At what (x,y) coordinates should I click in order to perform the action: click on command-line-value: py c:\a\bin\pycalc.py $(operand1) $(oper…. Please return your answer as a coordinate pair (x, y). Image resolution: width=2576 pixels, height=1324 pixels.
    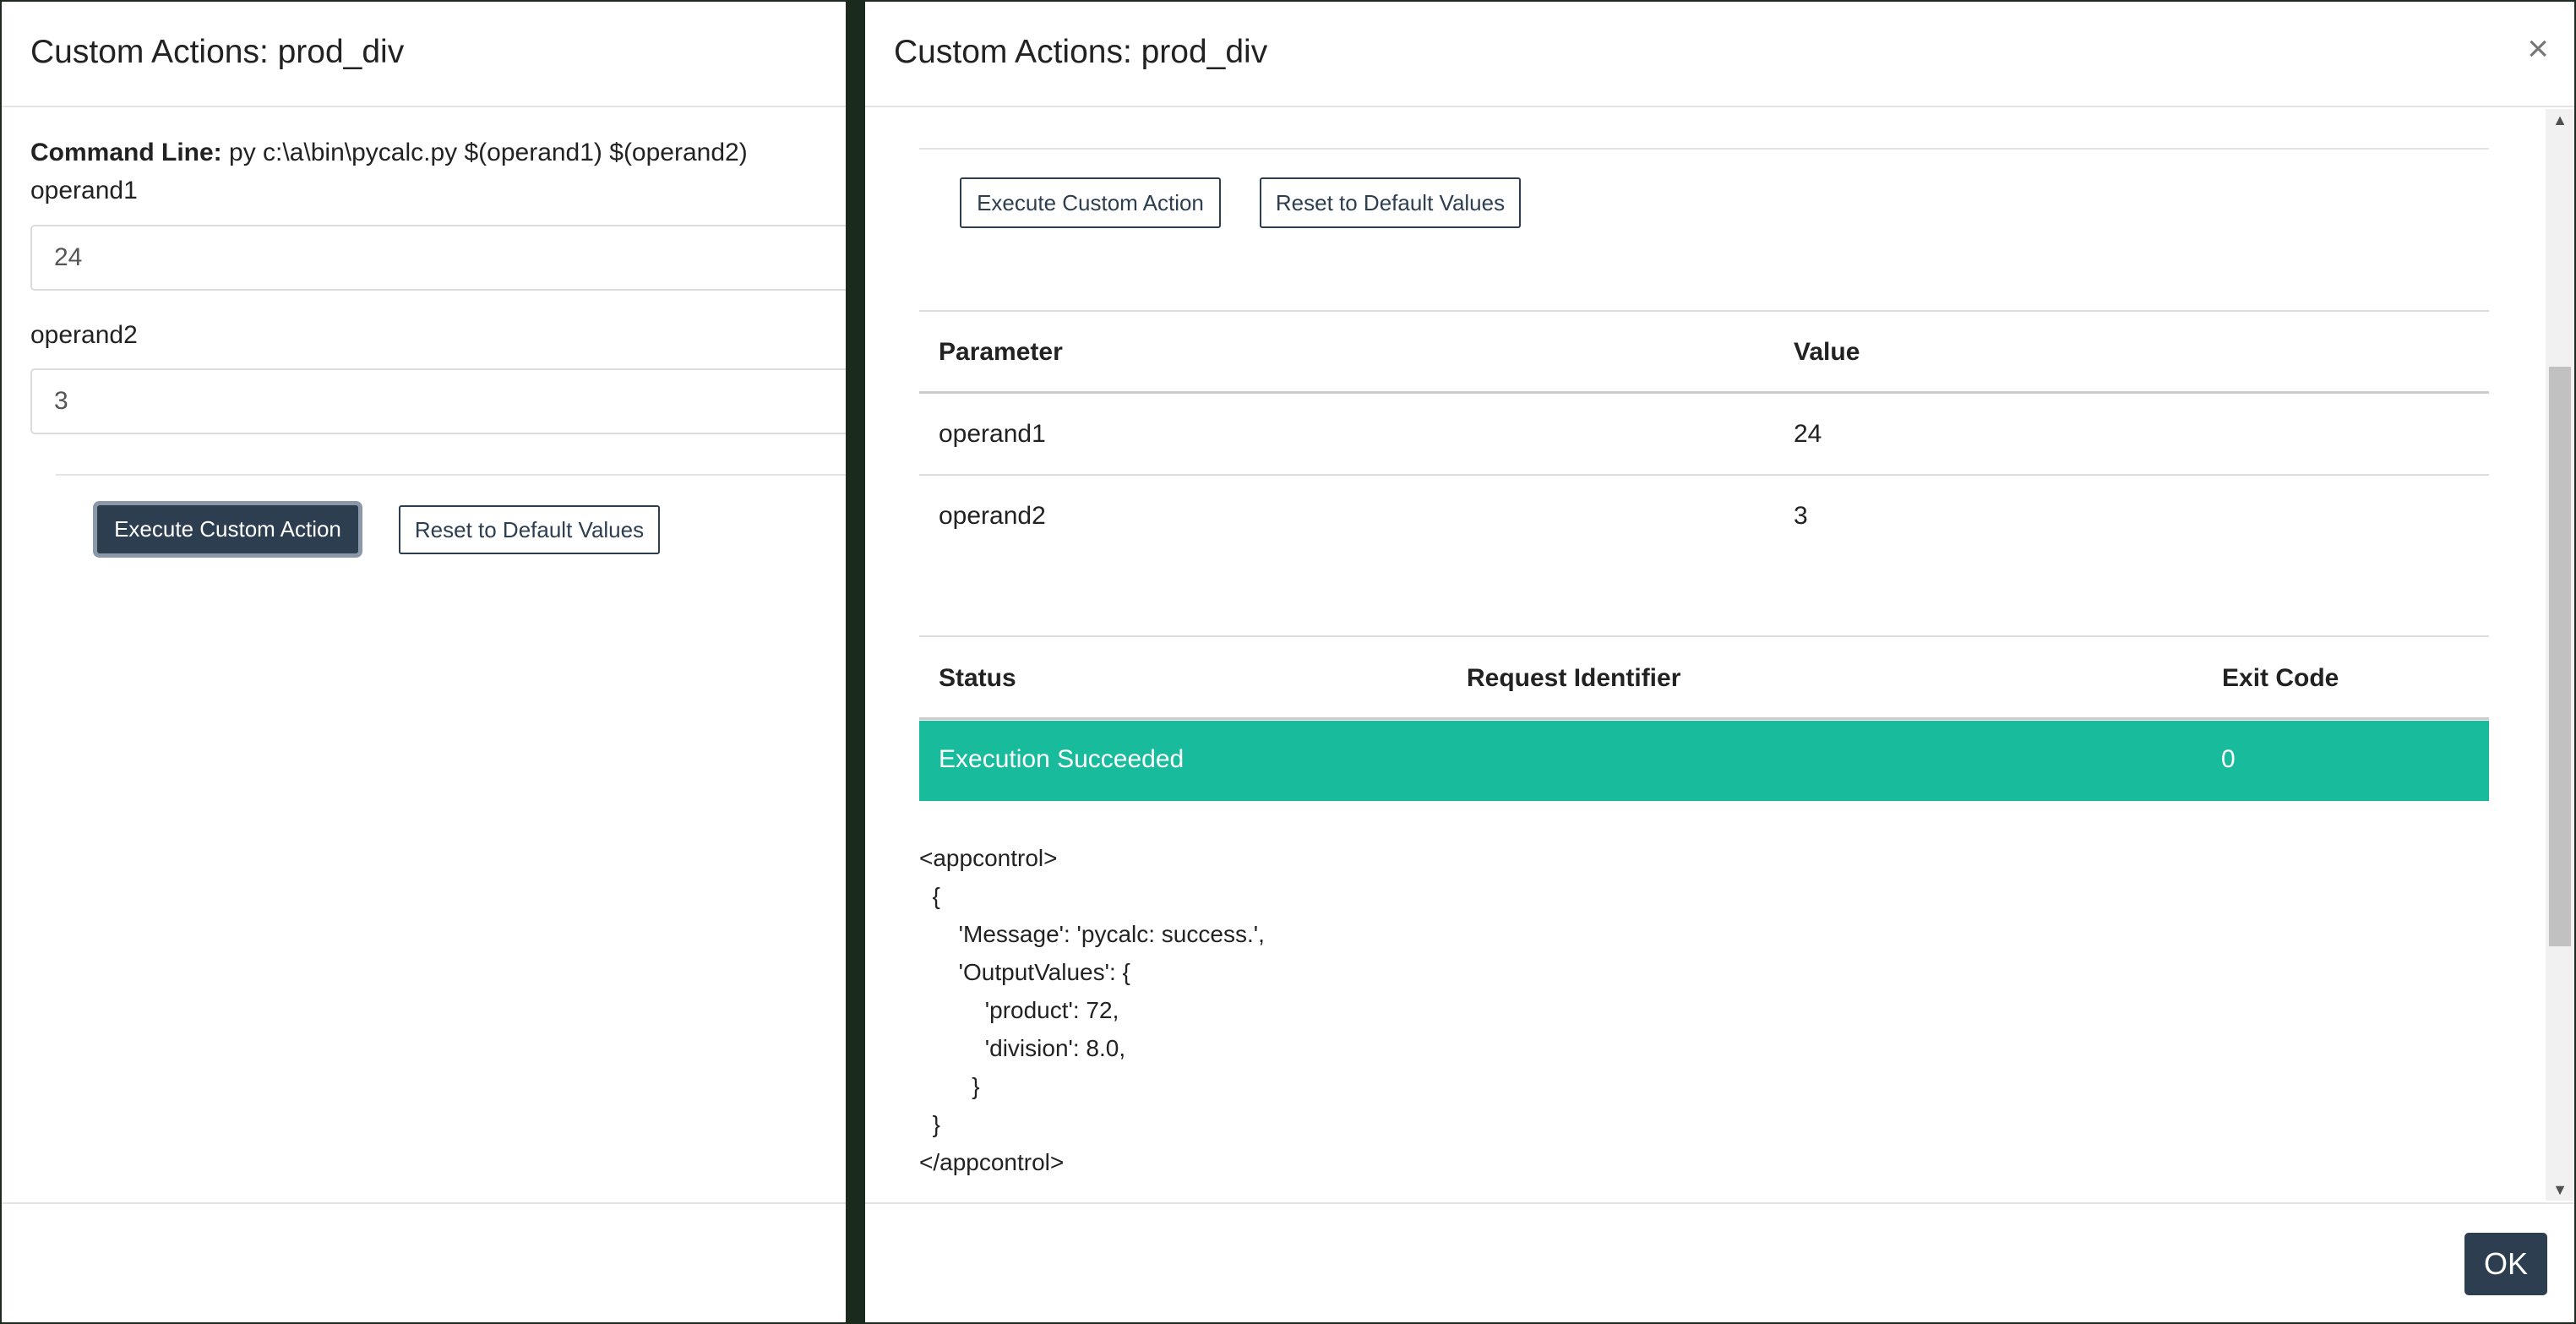
    Looking at the image, I should click on (484, 153).